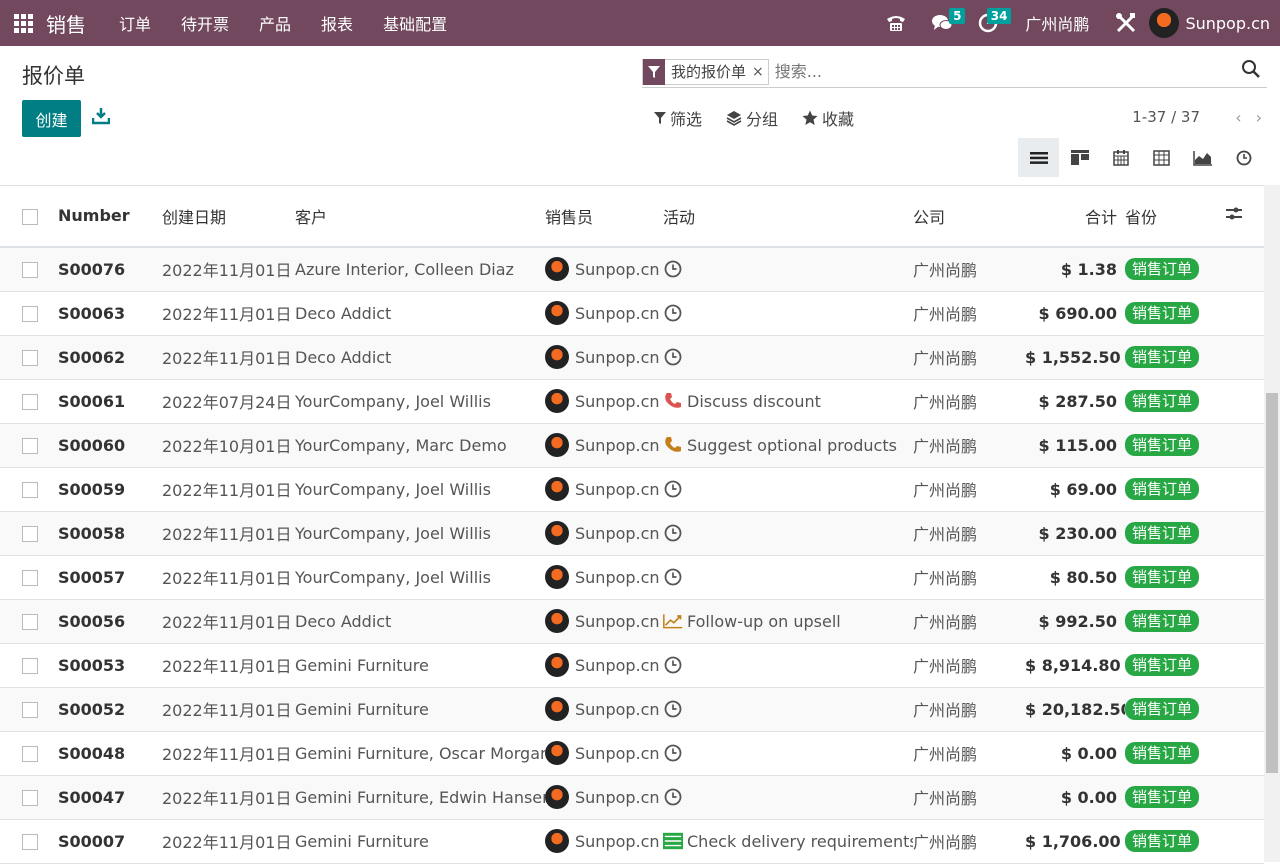 The height and width of the screenshot is (864, 1280). Describe the element at coordinates (673, 445) in the screenshot. I see `phone-icon-orange` at that location.